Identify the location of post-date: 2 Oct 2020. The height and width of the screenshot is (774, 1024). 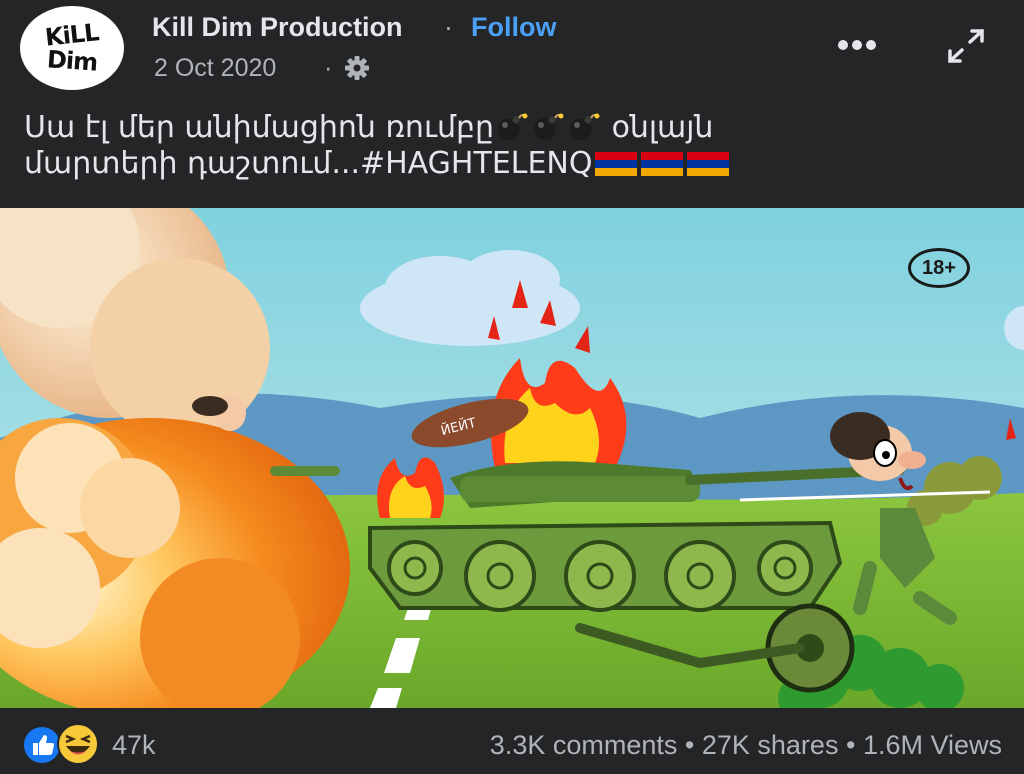
(215, 68).